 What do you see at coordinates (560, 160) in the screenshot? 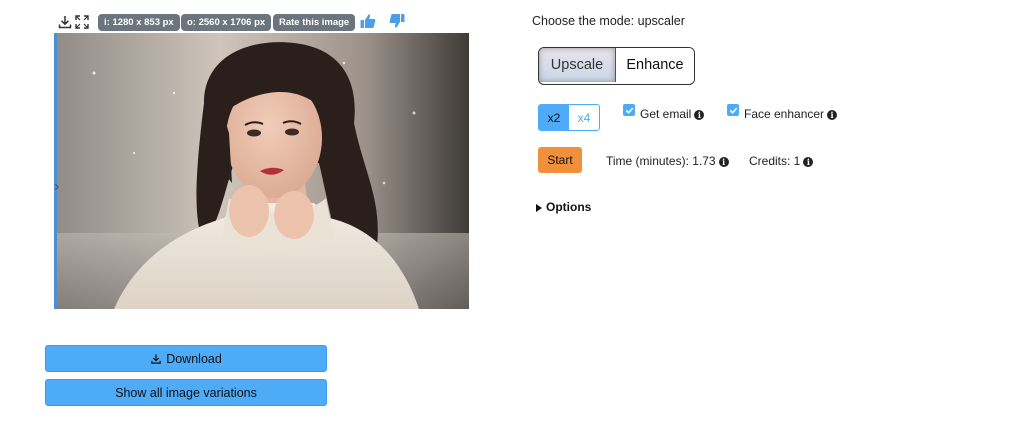
I see `start-button: Start` at bounding box center [560, 160].